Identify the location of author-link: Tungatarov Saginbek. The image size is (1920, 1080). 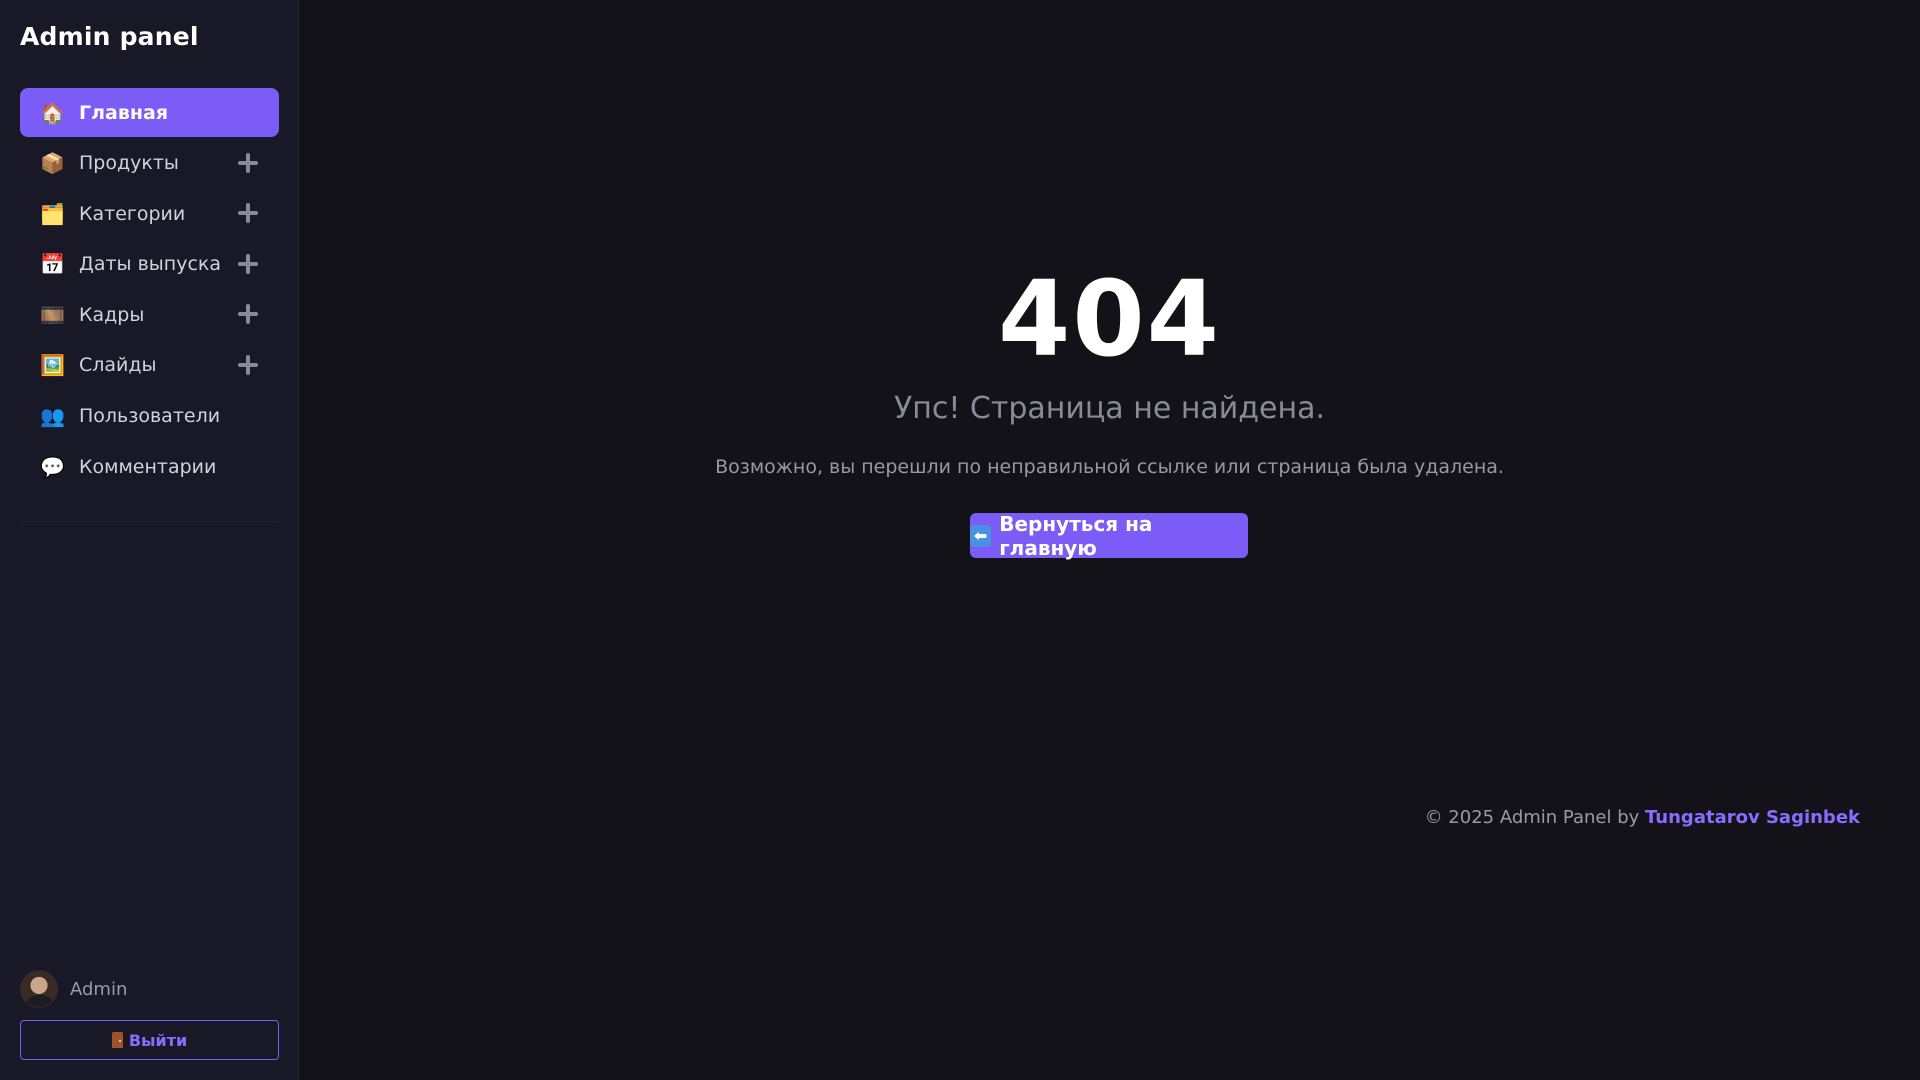
(1752, 817).